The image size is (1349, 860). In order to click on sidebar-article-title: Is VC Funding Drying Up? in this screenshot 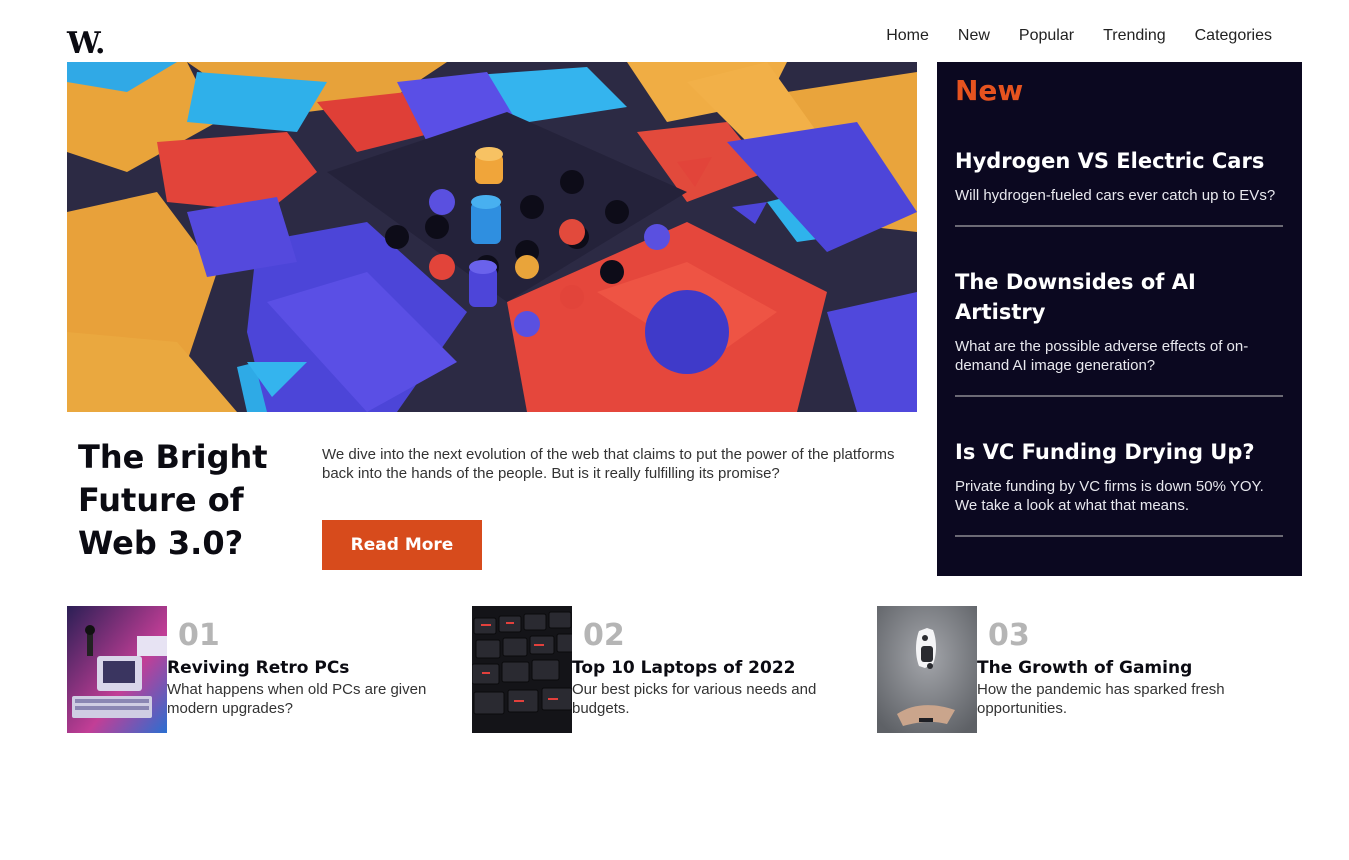, I will do `click(1119, 452)`.